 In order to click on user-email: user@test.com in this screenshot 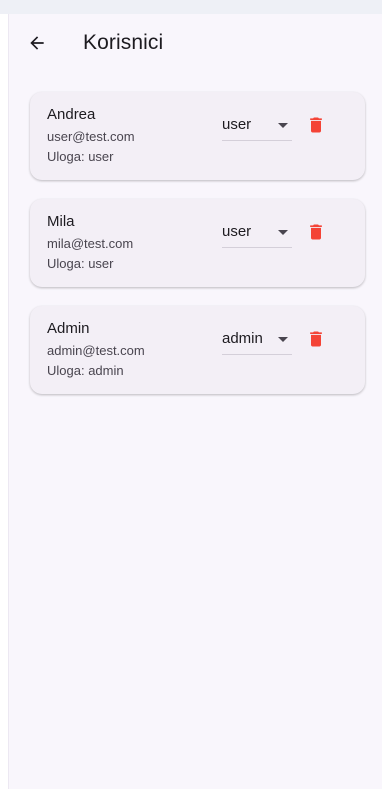, I will do `click(91, 136)`.